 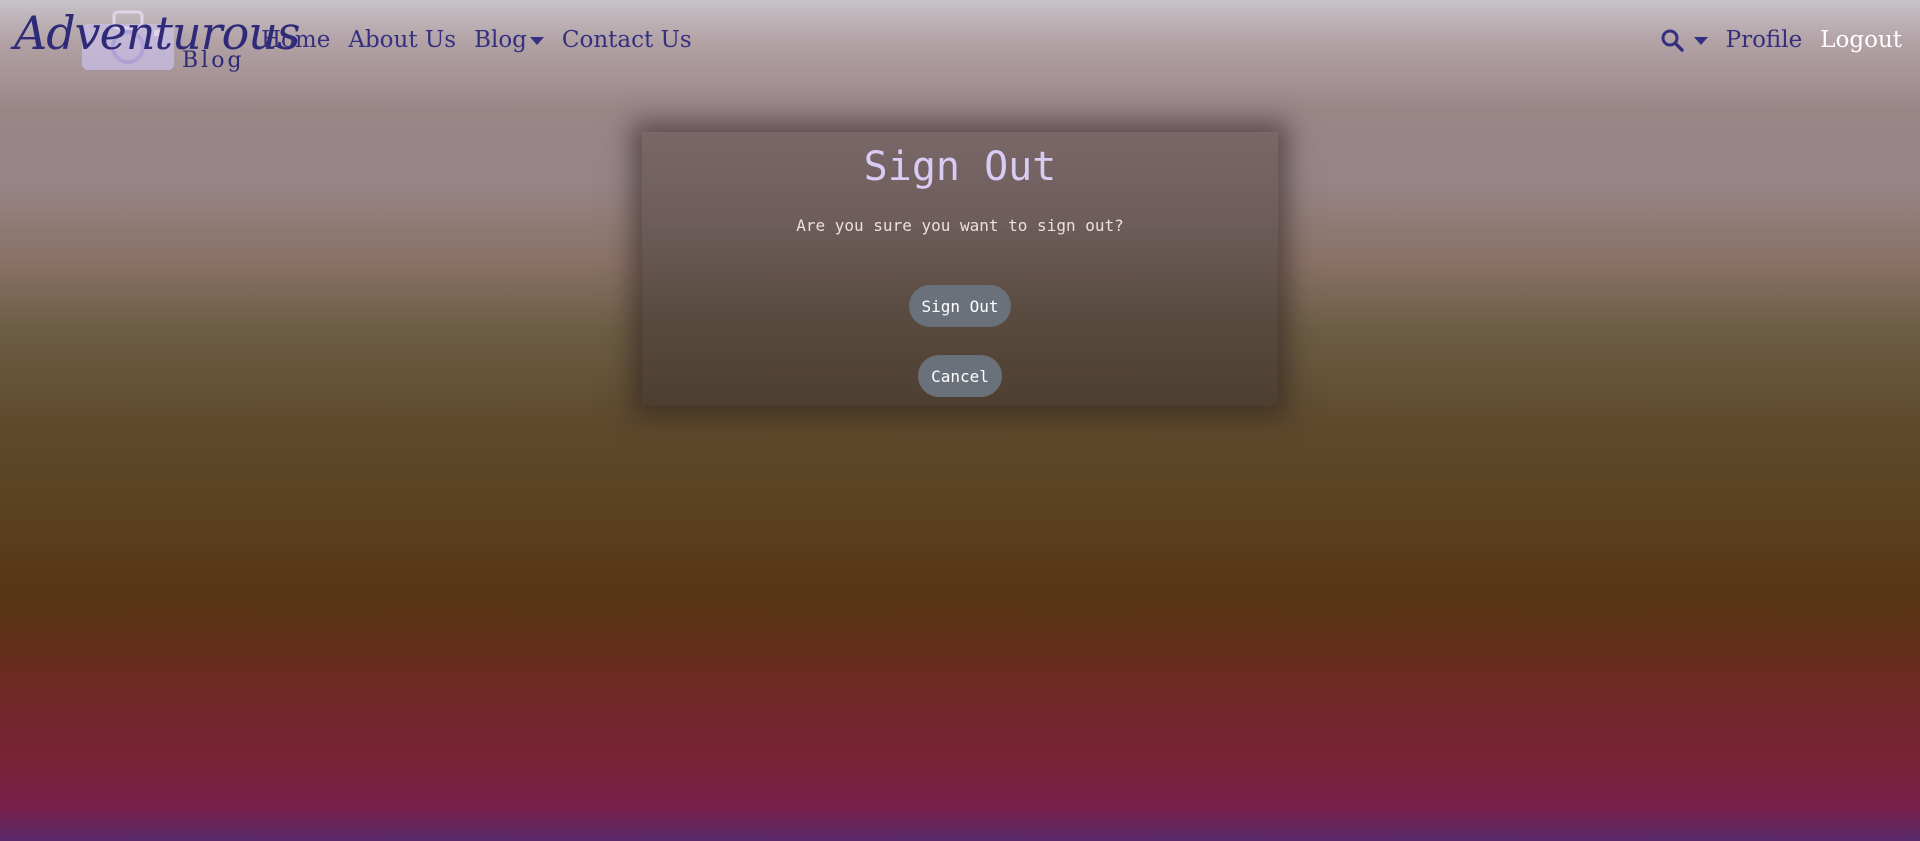 I want to click on dialog-message: Are you sure you want to sign out?, so click(x=960, y=225).